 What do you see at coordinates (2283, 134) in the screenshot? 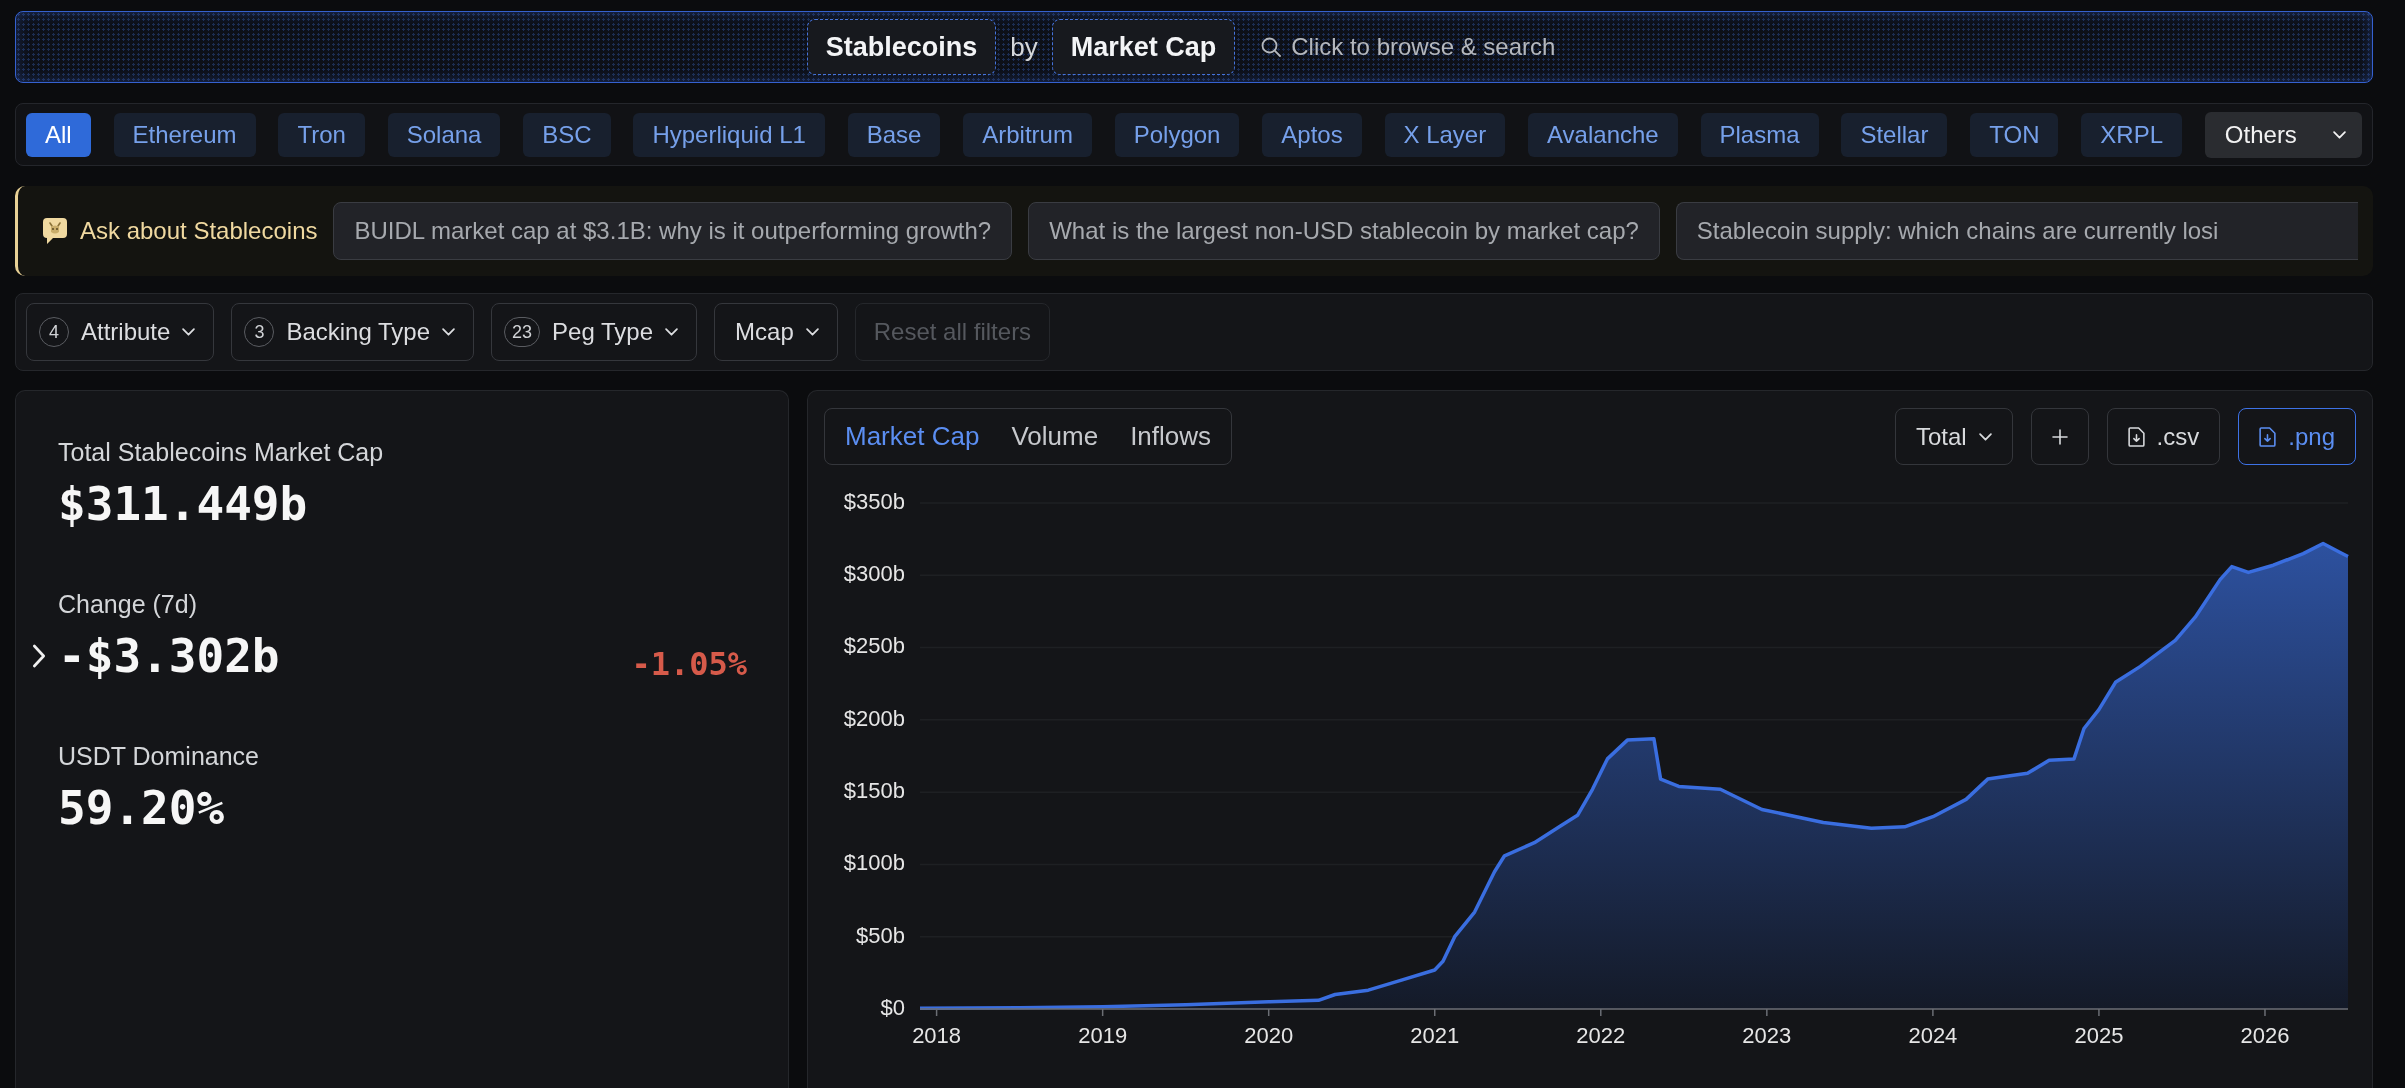
I see `more-chains-dropdown: Others` at bounding box center [2283, 134].